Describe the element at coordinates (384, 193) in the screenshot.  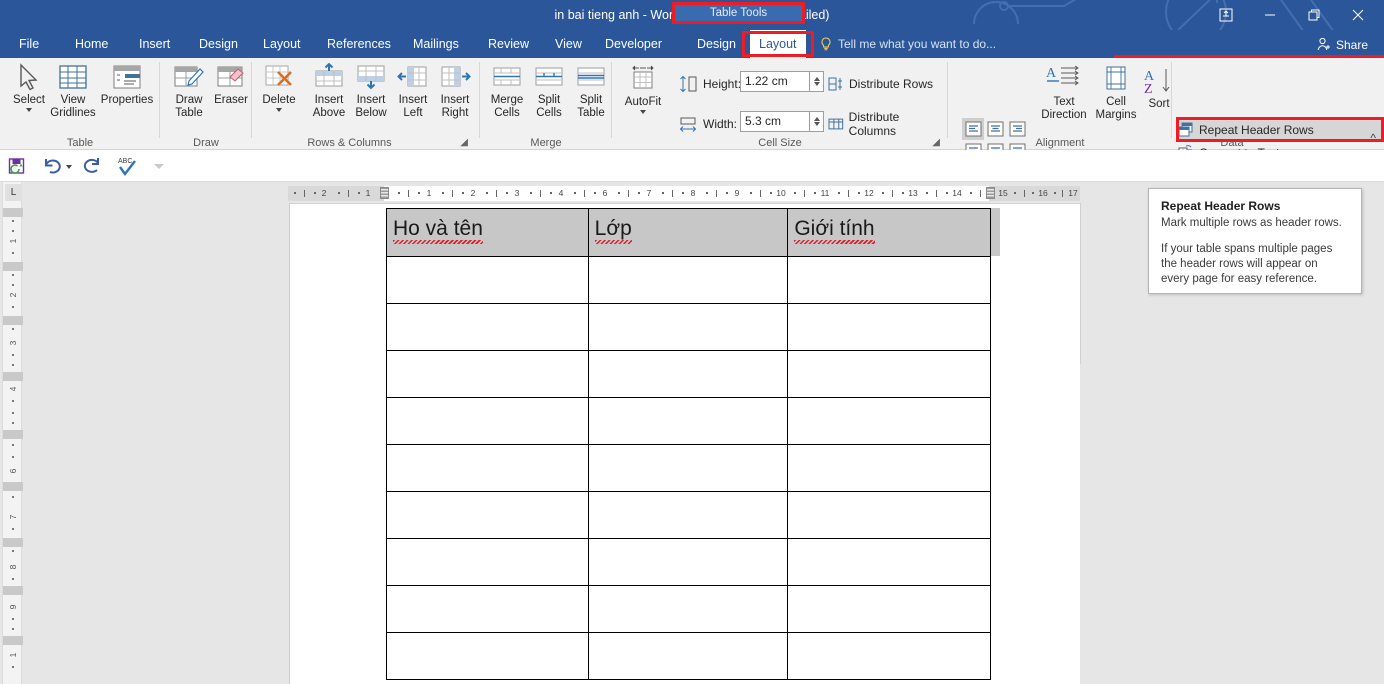
I see `left-indent-marker` at that location.